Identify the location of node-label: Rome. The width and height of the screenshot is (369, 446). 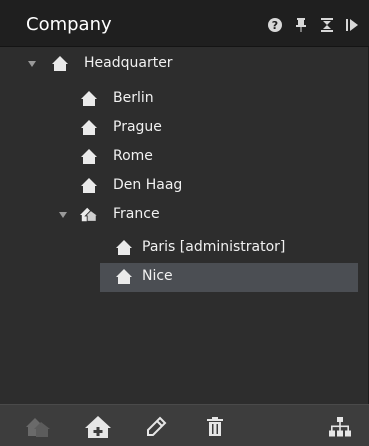
(133, 156).